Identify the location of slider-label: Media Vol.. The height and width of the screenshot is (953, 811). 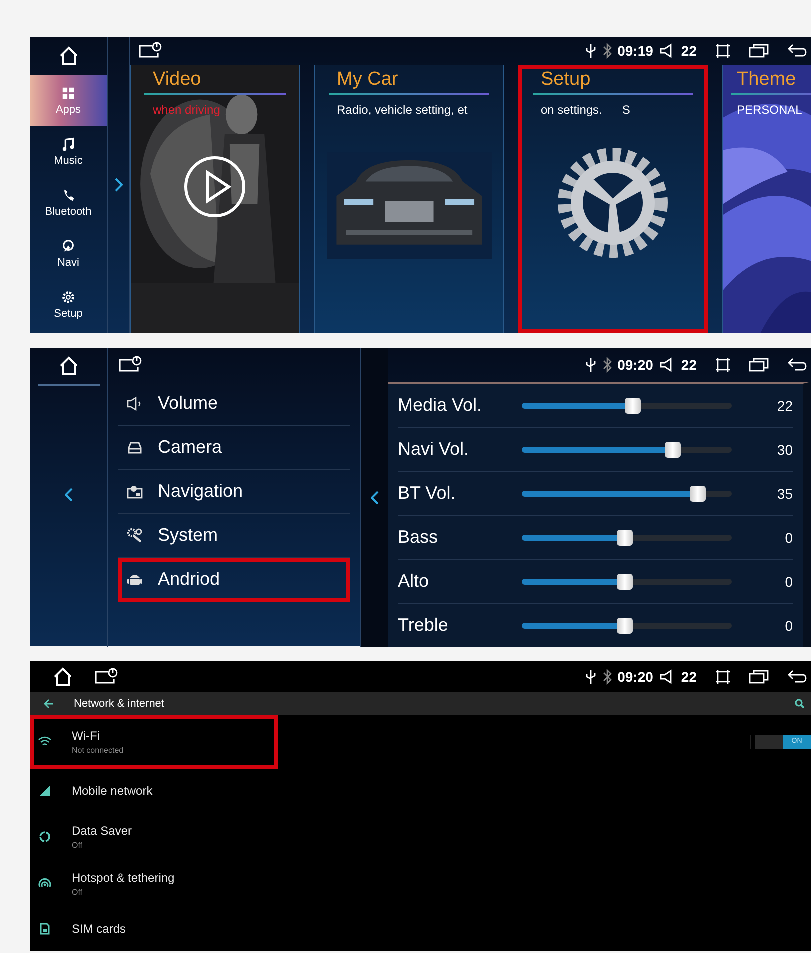
(441, 405).